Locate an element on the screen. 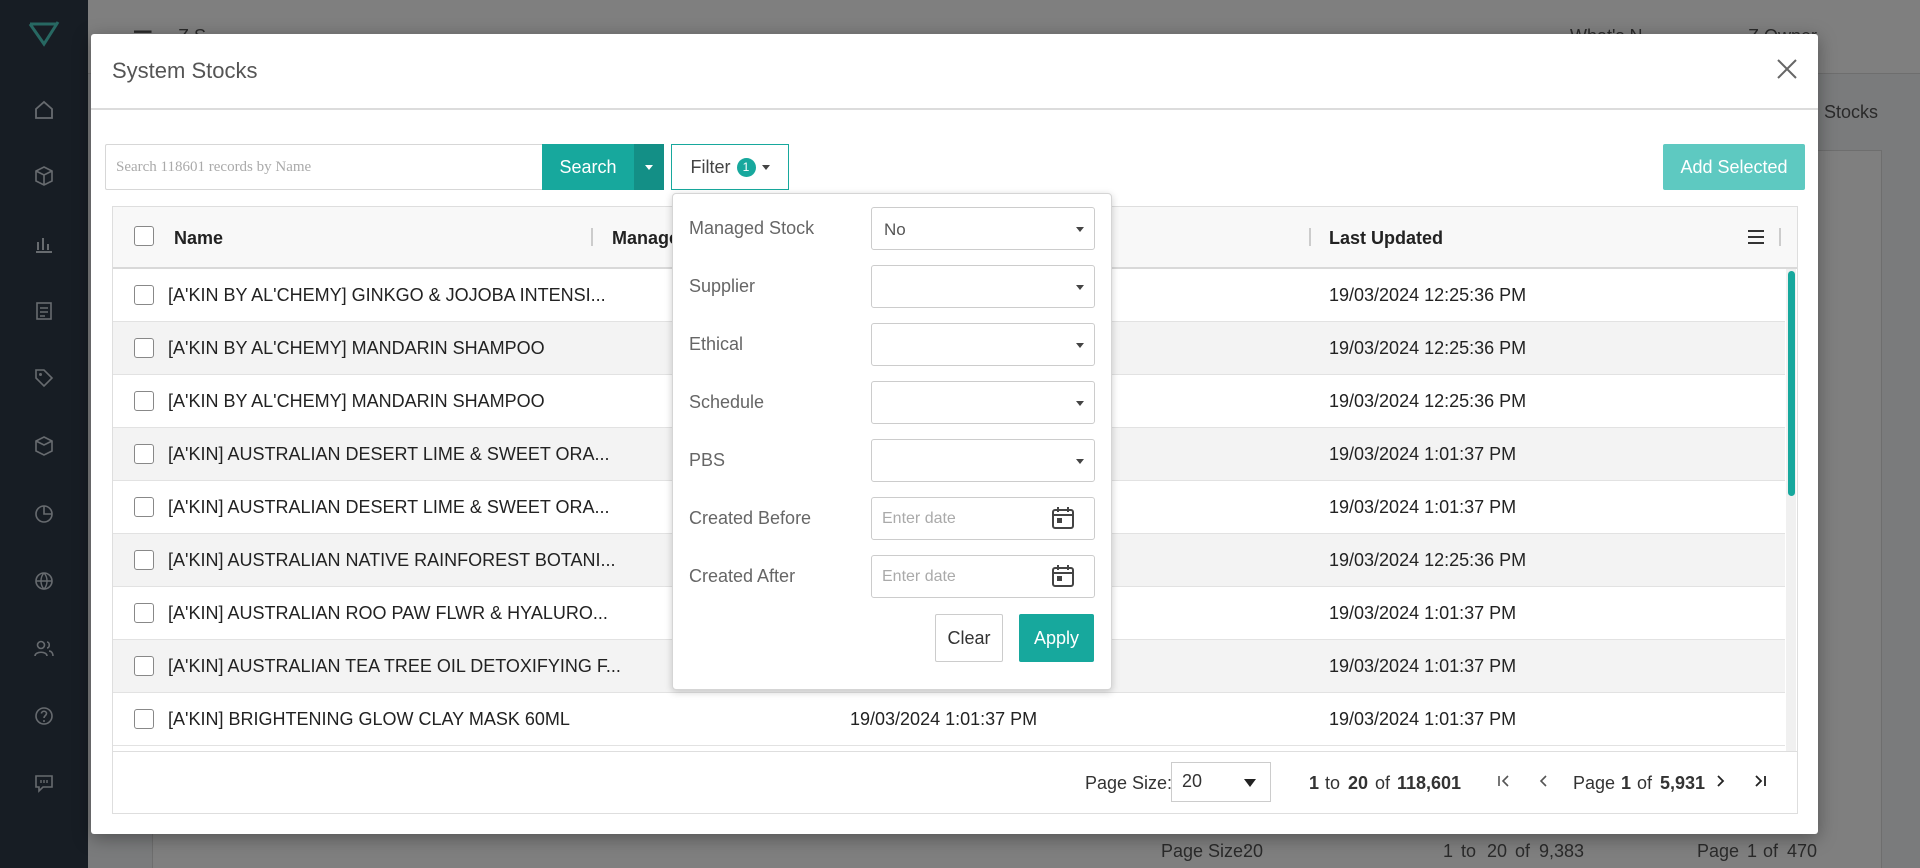  filter-label: Filter is located at coordinates (710, 166).